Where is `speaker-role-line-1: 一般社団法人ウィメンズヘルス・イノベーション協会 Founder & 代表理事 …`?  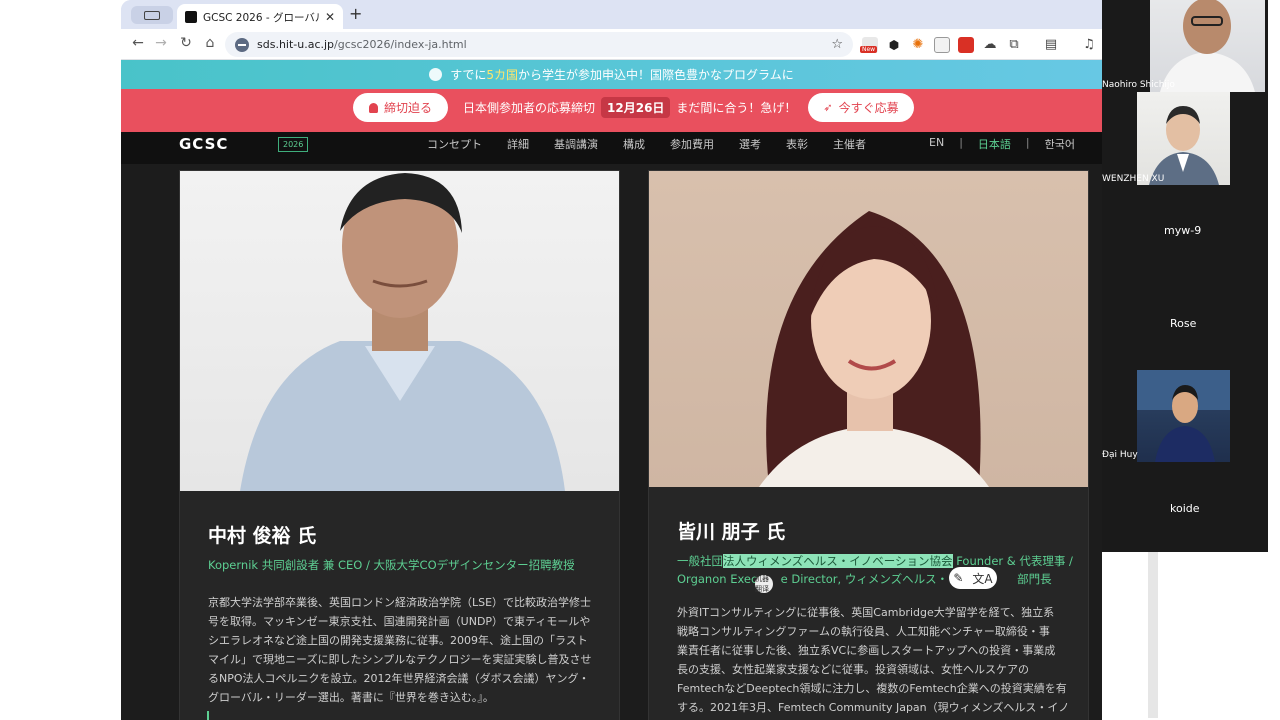 speaker-role-line-1: 一般社団法人ウィメンズヘルス・イノベーション協会 Founder & 代表理事 … is located at coordinates (875, 561).